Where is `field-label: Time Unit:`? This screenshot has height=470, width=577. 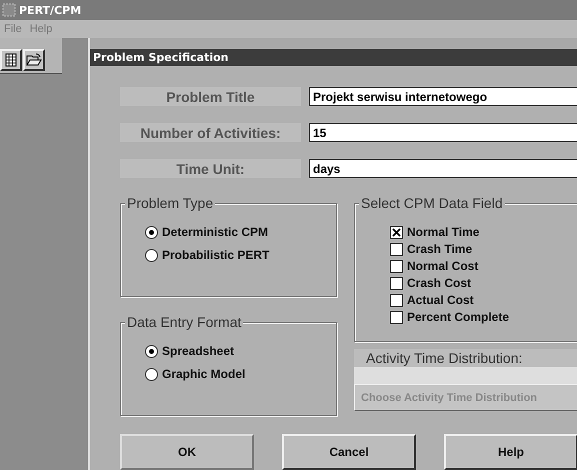 field-label: Time Unit: is located at coordinates (210, 168).